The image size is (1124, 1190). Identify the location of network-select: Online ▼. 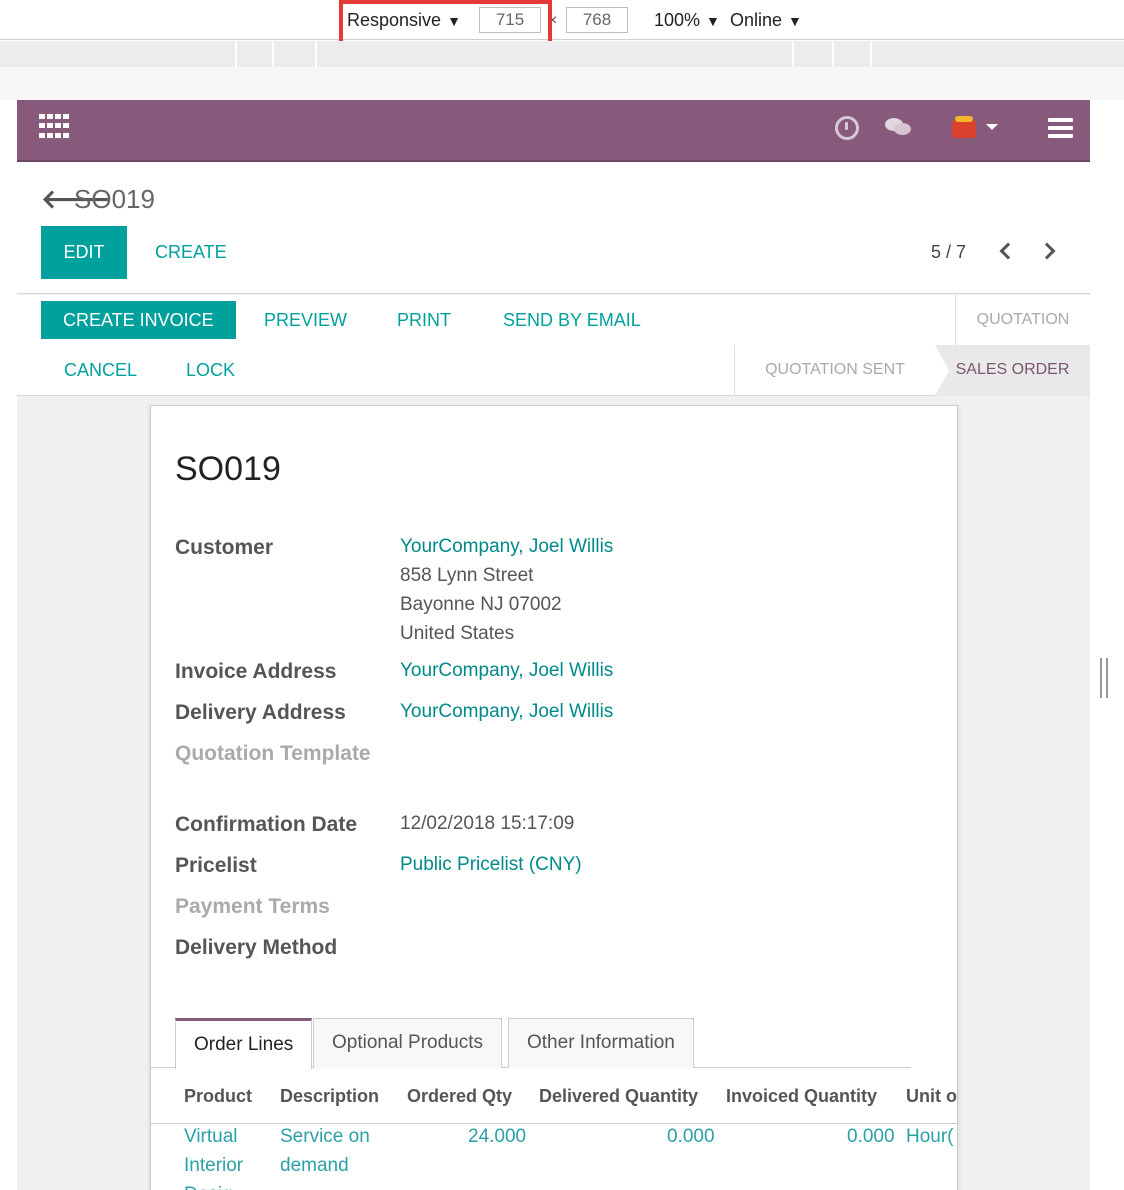
(766, 20).